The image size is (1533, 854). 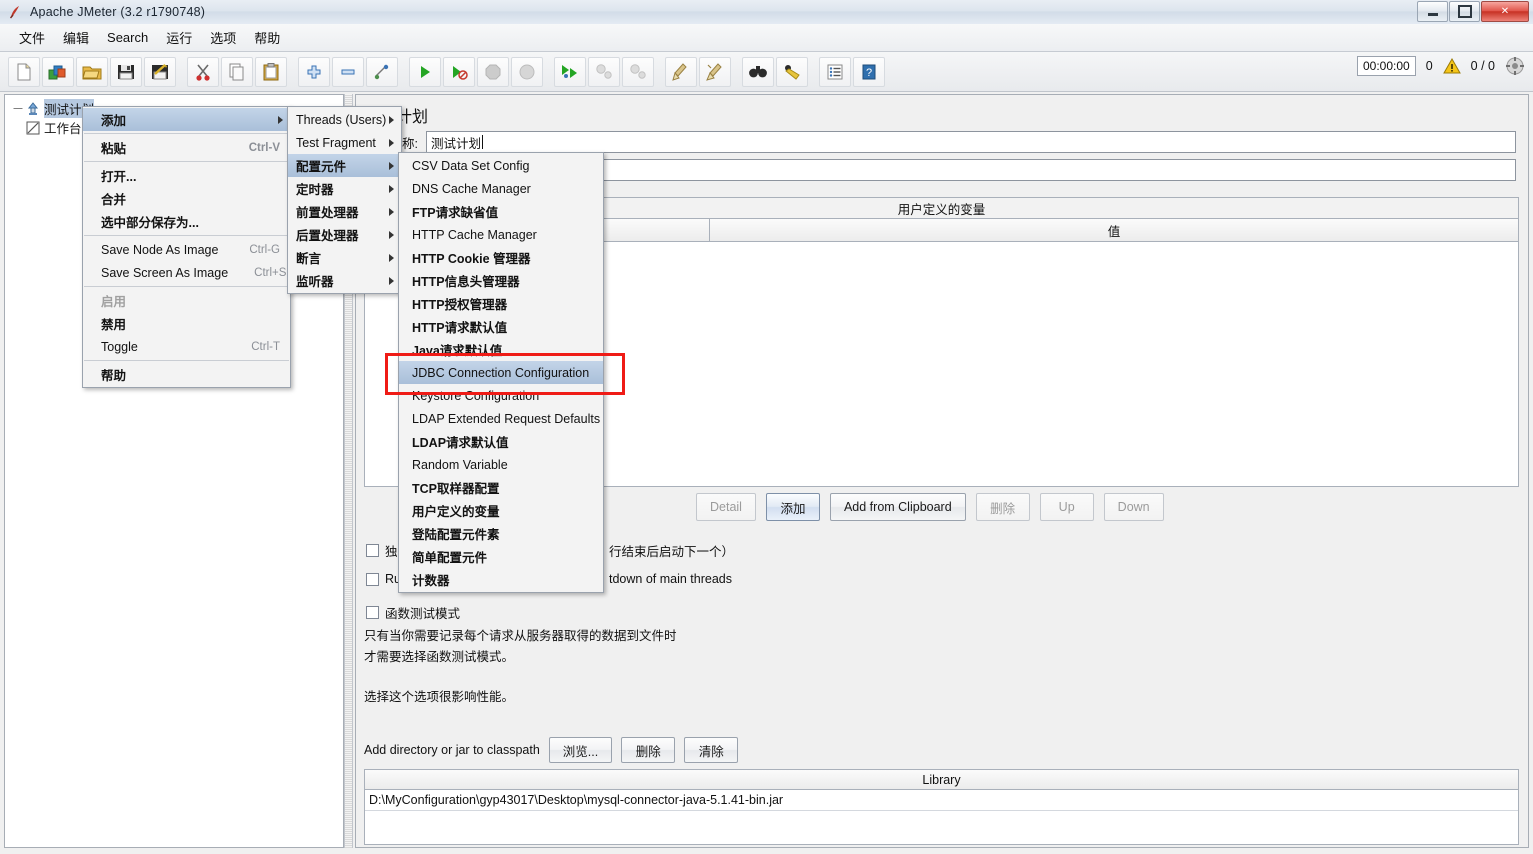 I want to click on delete-button: 删除, so click(x=1002, y=507).